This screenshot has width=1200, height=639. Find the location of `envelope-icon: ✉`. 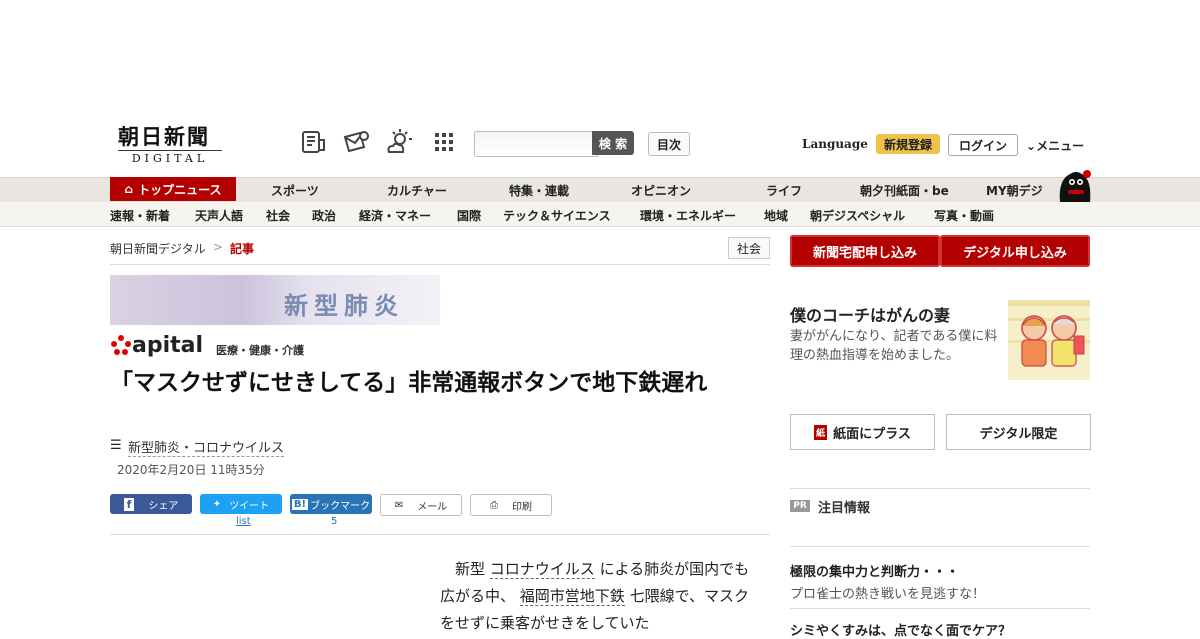

envelope-icon: ✉ is located at coordinates (399, 505).